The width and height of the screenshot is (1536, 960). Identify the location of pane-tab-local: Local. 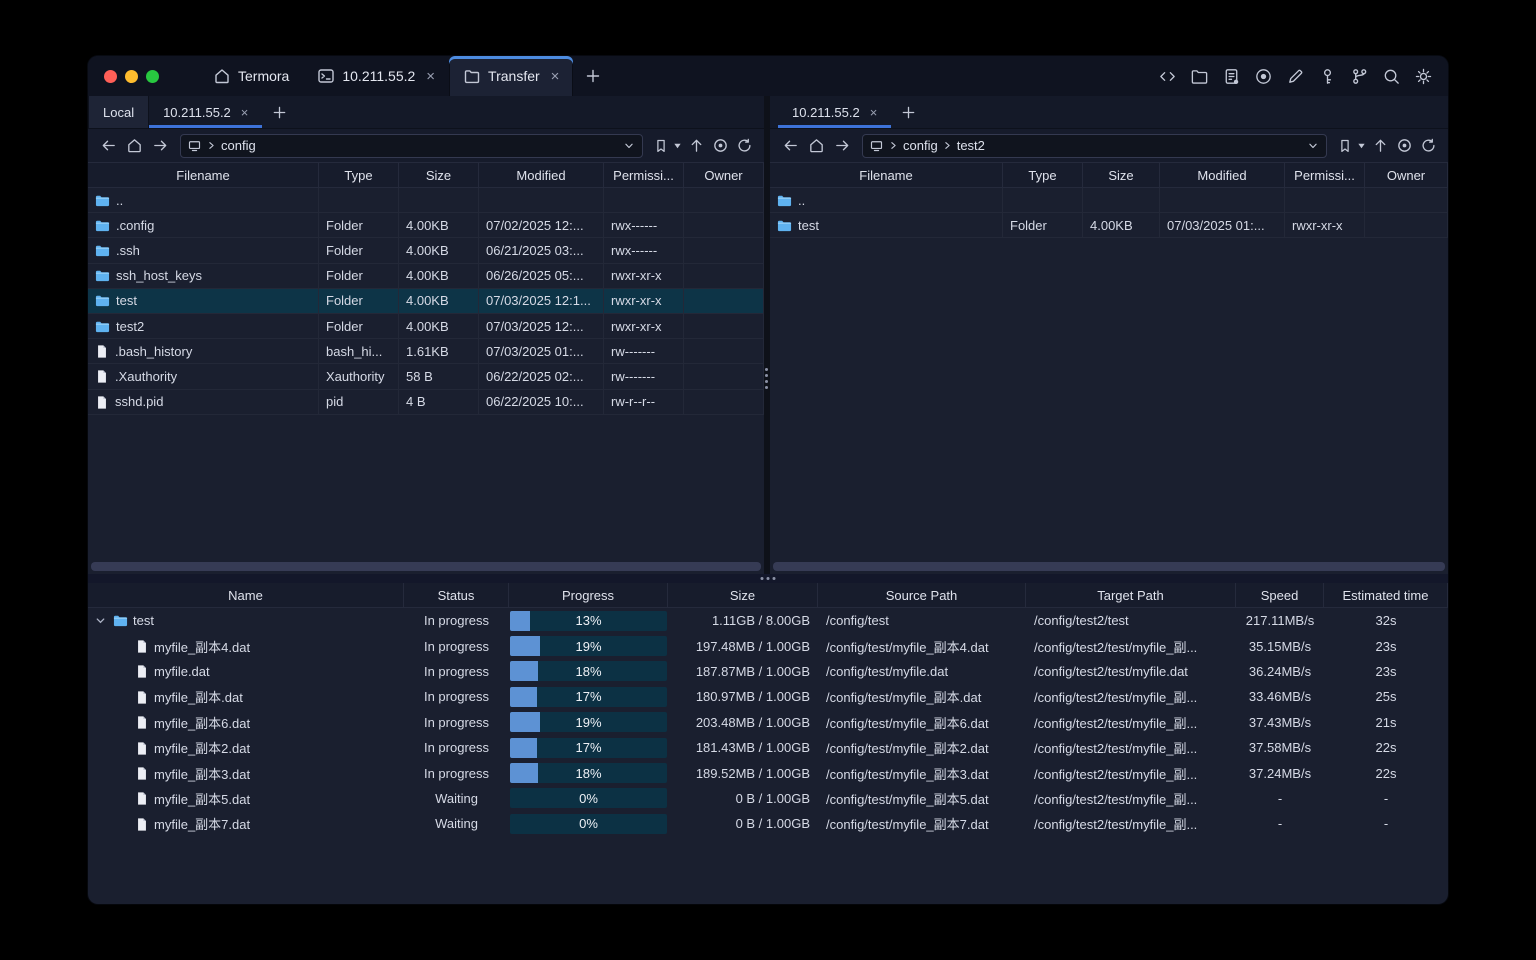
(119, 112).